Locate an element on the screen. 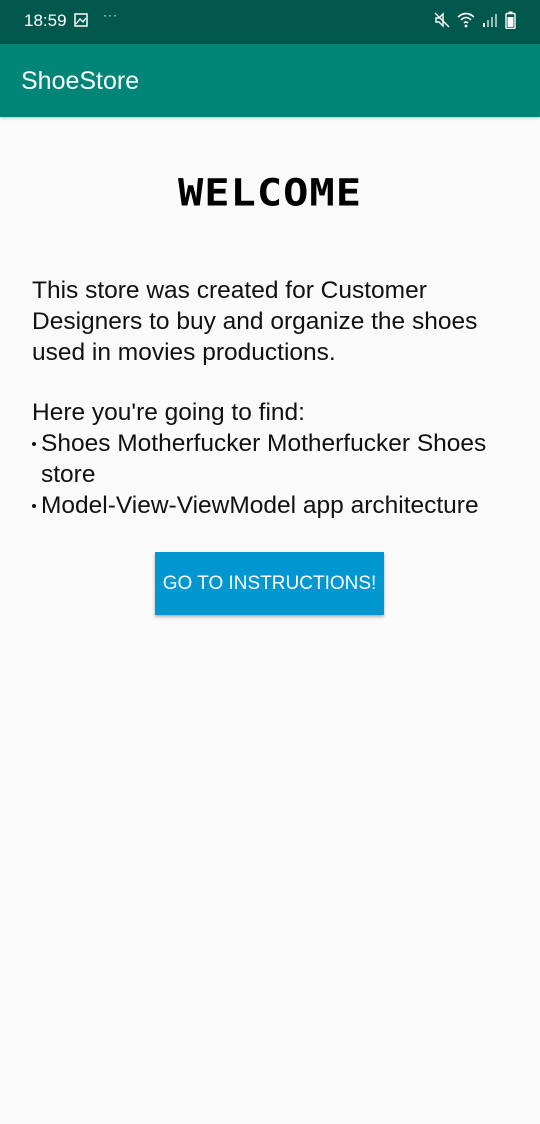  app-title: ShoeStore is located at coordinates (80, 81).